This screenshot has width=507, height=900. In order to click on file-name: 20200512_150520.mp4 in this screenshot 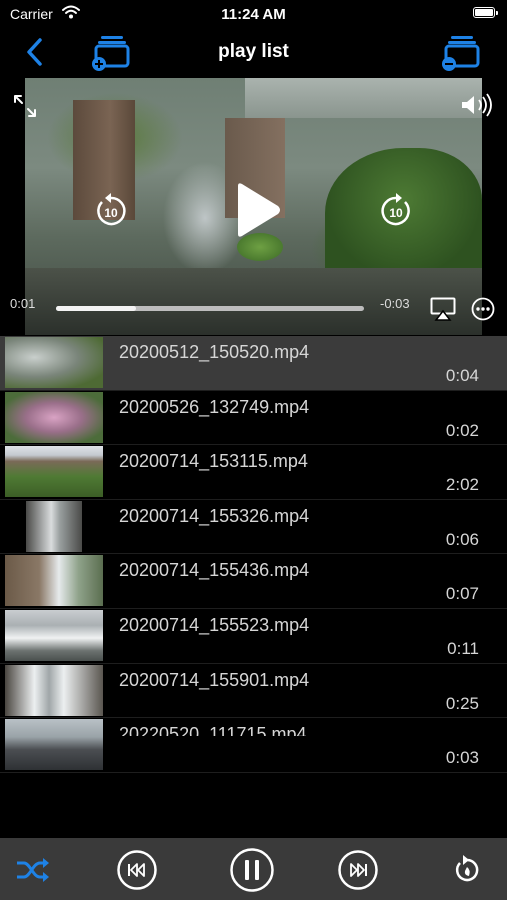, I will do `click(214, 352)`.